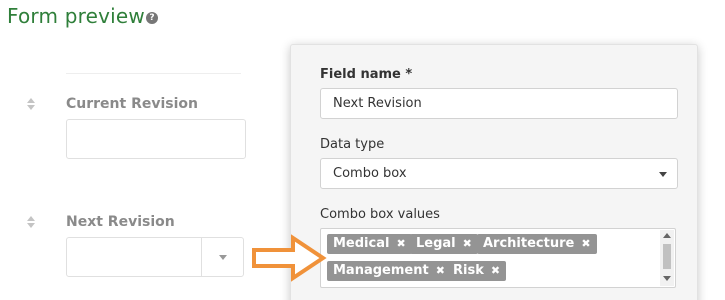 Image resolution: width=725 pixels, height=300 pixels. I want to click on scrollbar-thumb, so click(667, 256).